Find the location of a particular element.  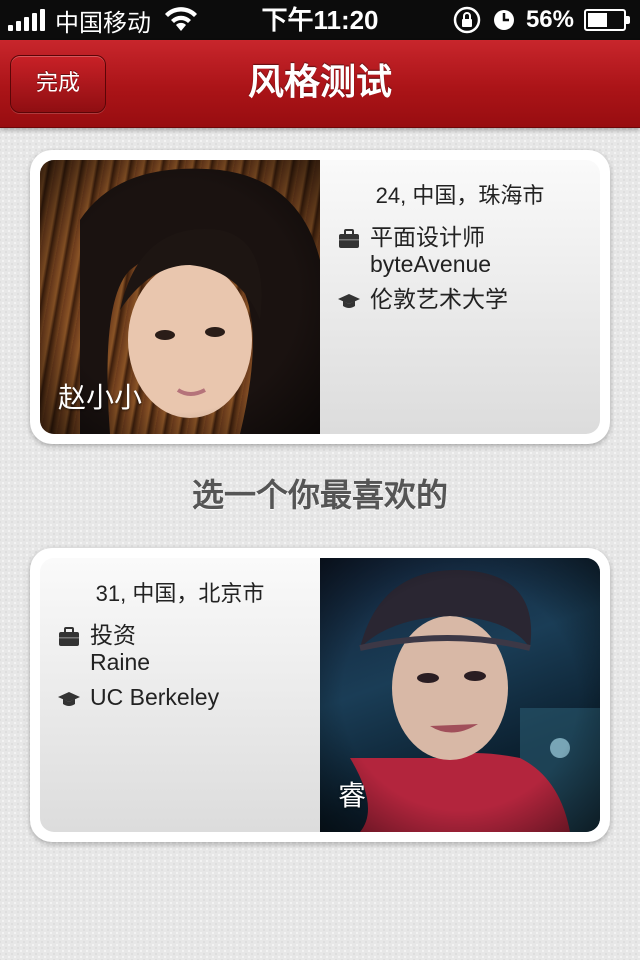

profile-location: 31, 中国，北京市 is located at coordinates (180, 593).